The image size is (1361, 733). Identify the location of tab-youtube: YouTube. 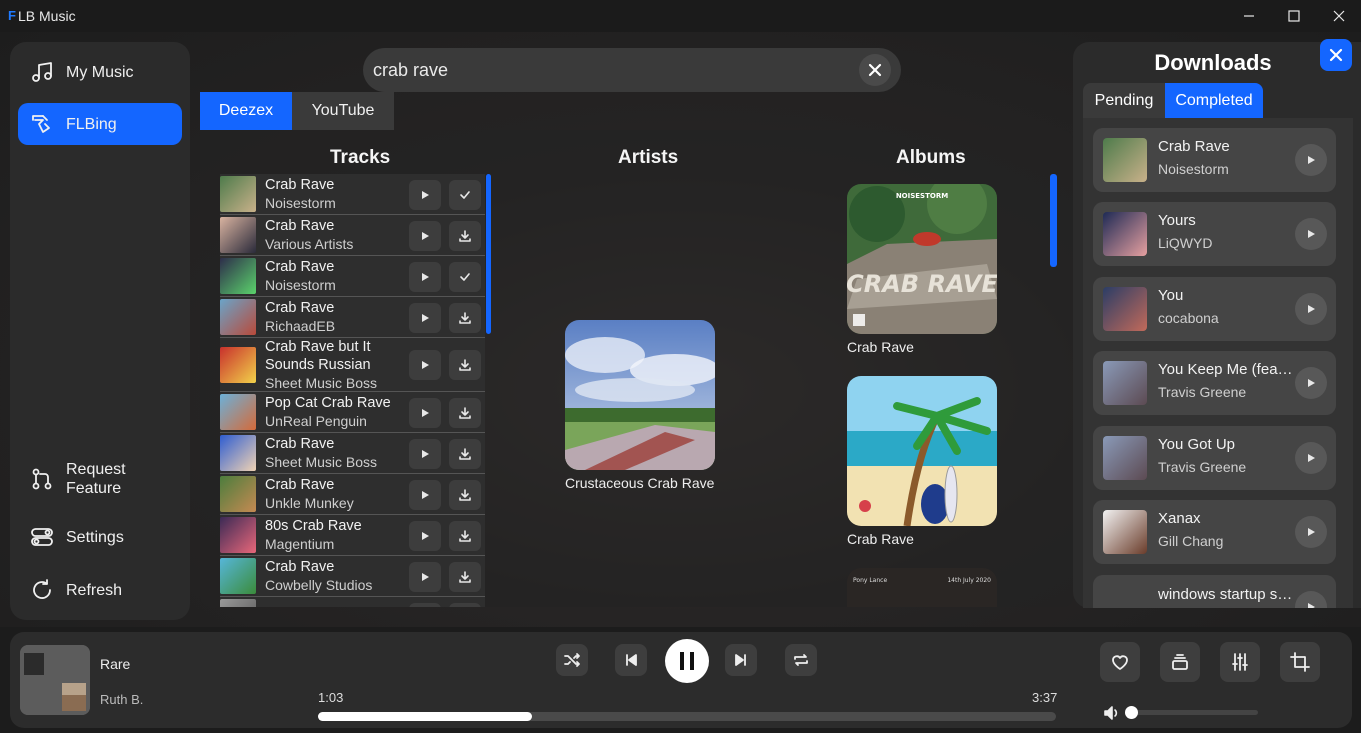
(343, 111).